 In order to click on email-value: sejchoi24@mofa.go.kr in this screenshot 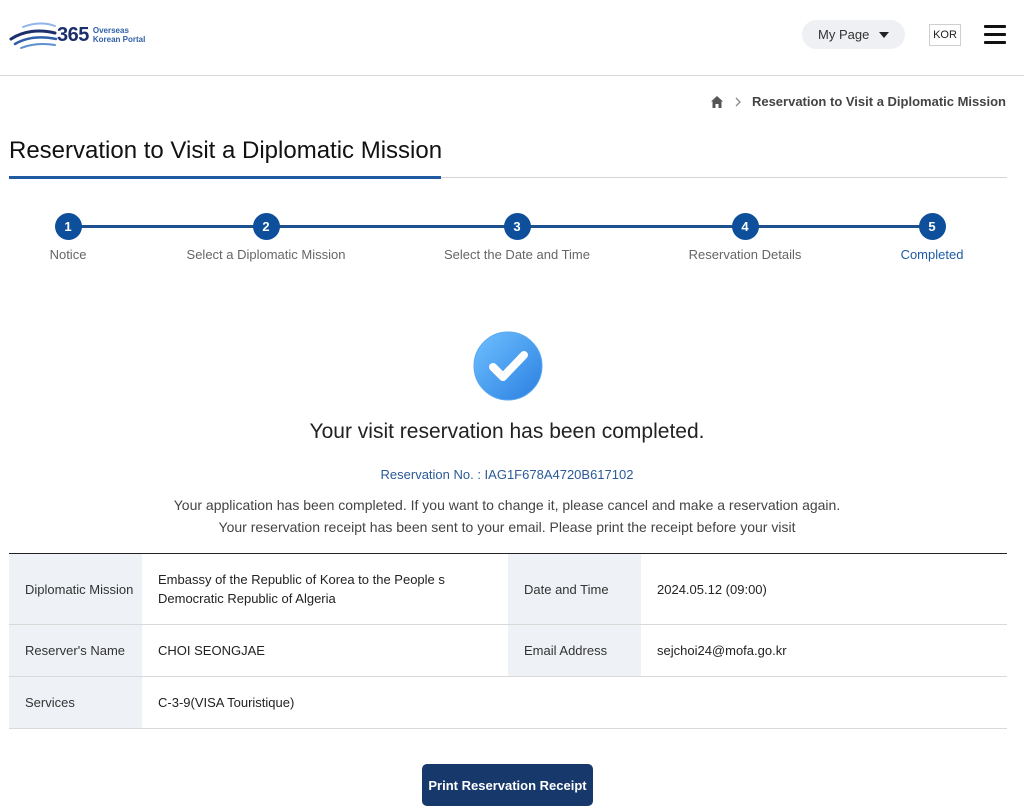, I will do `click(722, 650)`.